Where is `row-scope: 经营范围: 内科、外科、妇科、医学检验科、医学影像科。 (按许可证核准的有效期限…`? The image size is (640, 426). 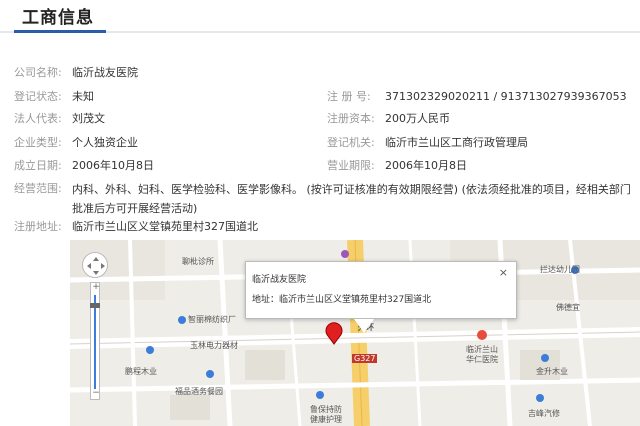
row-scope: 经营范围: 内科、外科、妇科、医学检验科、医学影像科。 (按许可证核准的有效期限… is located at coordinates (320, 200).